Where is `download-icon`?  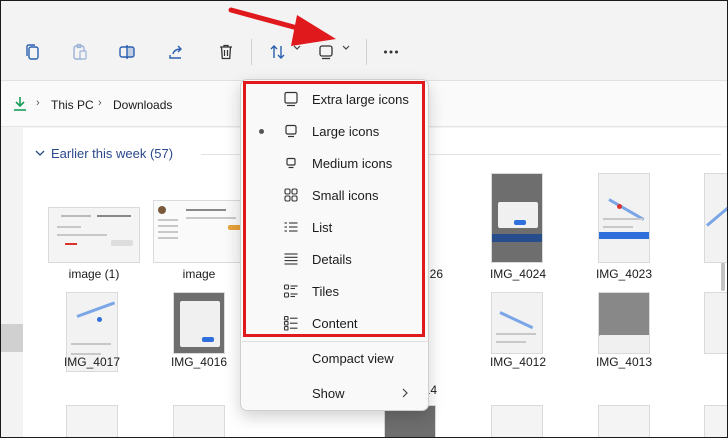 download-icon is located at coordinates (20, 104).